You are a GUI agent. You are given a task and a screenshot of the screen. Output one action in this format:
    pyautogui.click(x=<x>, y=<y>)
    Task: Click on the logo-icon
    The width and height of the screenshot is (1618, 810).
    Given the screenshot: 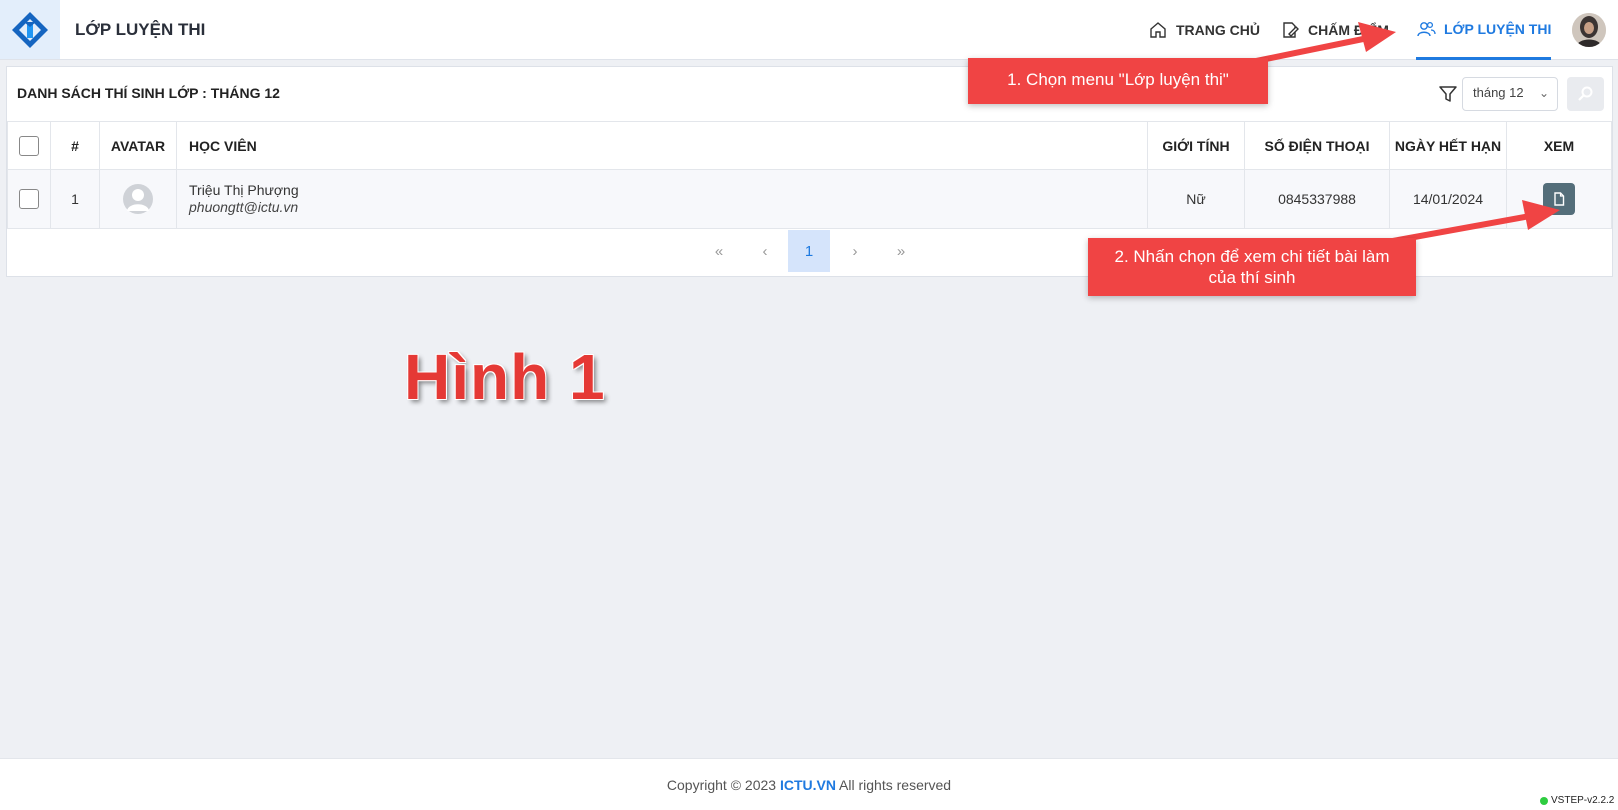 What is the action you would take?
    pyautogui.click(x=30, y=29)
    